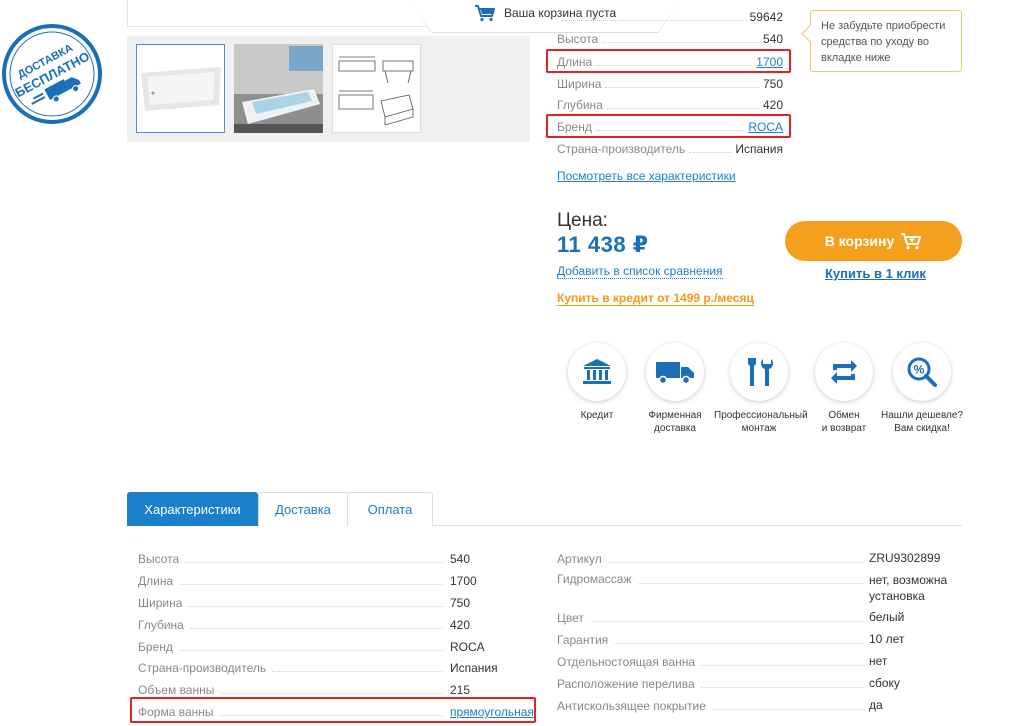  I want to click on thumbnail-bathroom-photo, so click(278, 88).